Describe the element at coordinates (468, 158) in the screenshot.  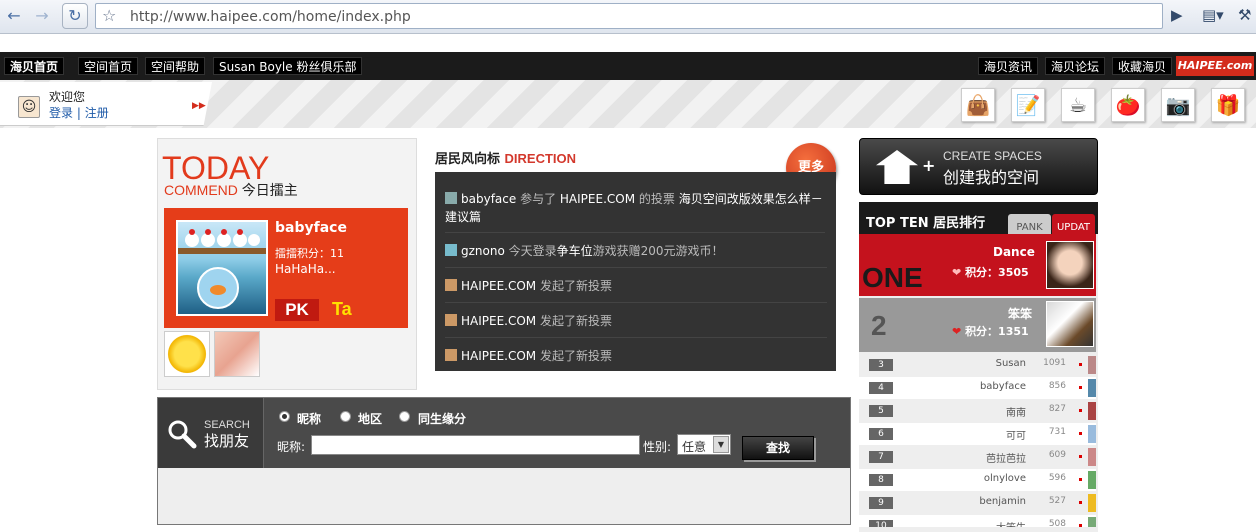
I see `direction-title-cn: 居民风向标` at that location.